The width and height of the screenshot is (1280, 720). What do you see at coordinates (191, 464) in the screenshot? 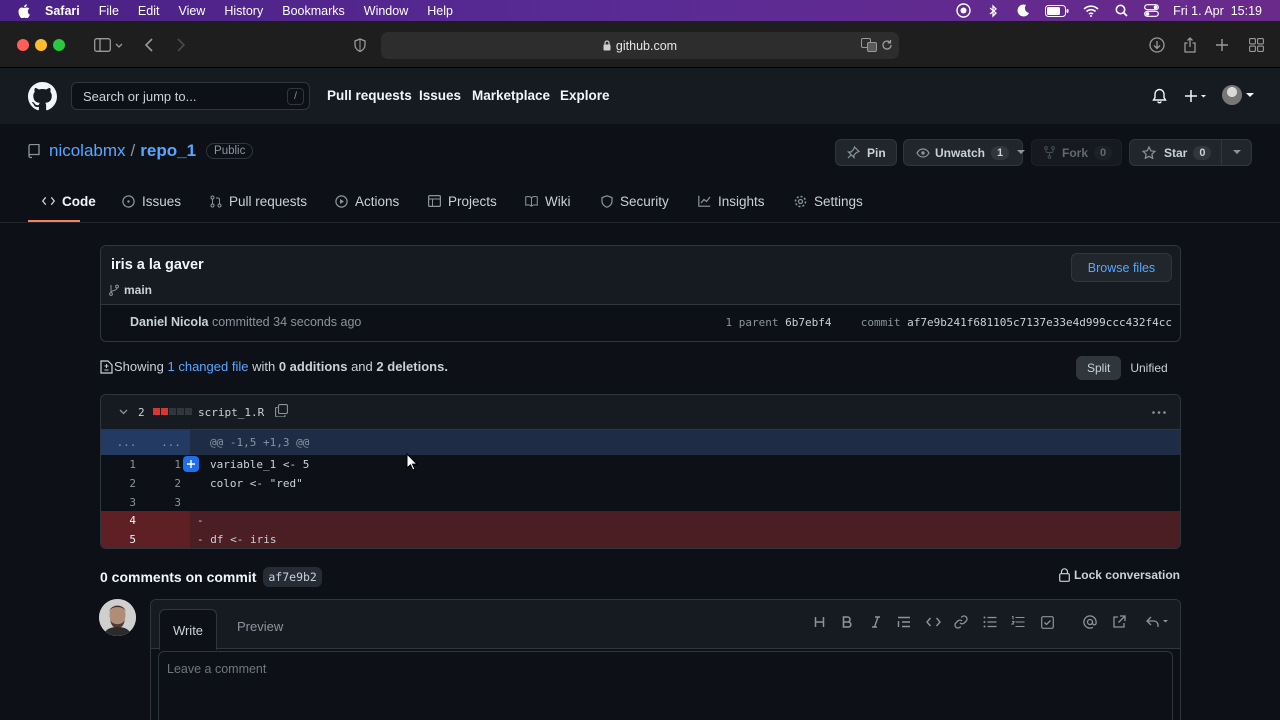
I see `add-comment-plus-icon` at bounding box center [191, 464].